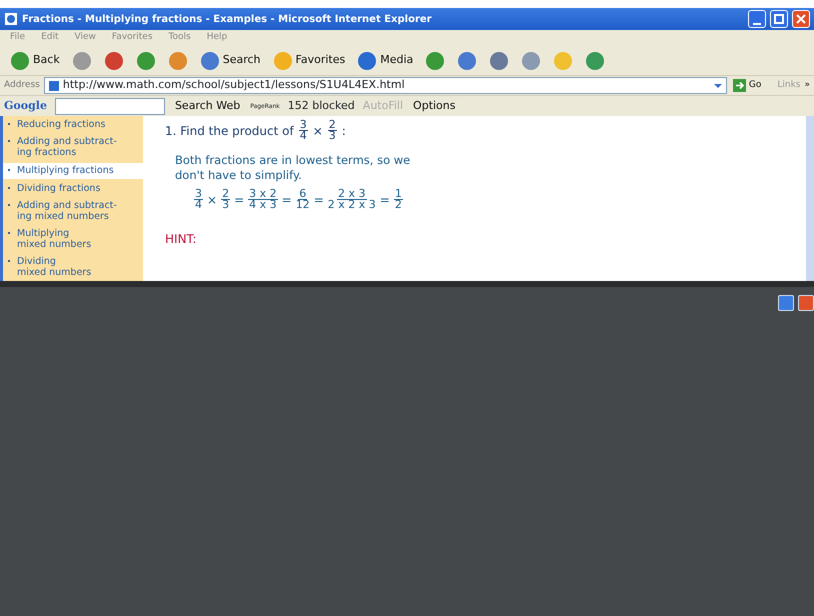  What do you see at coordinates (18, 38) in the screenshot?
I see `menu-item: File` at bounding box center [18, 38].